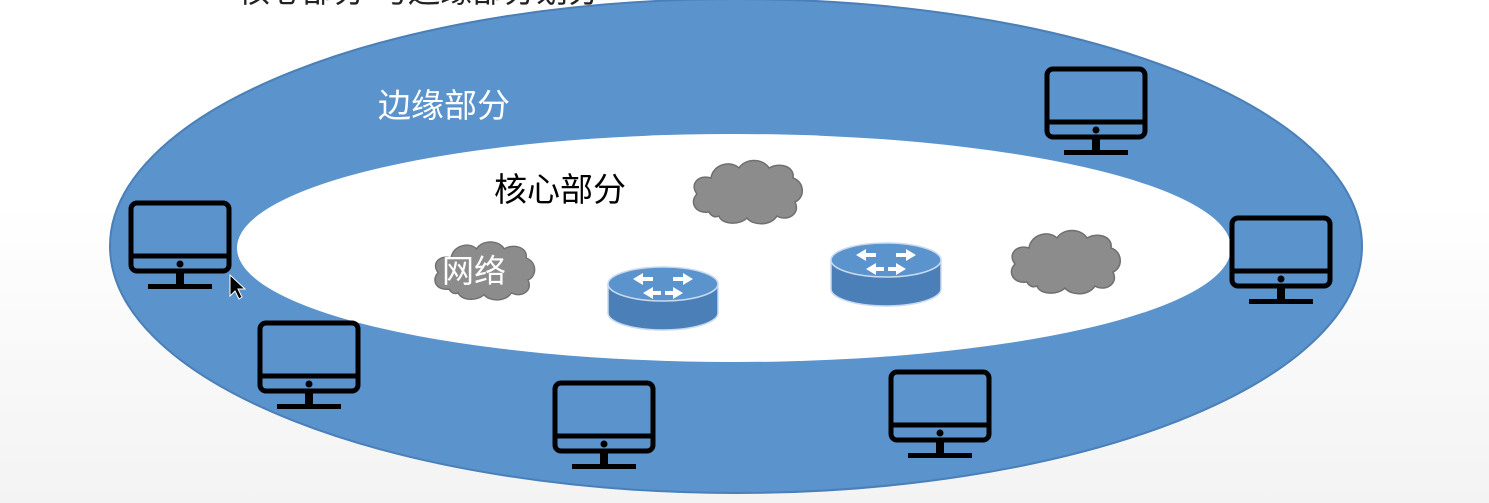  What do you see at coordinates (419, 5) in the screenshot?
I see `slide-heading: 核心部分 与边缘部分划分` at bounding box center [419, 5].